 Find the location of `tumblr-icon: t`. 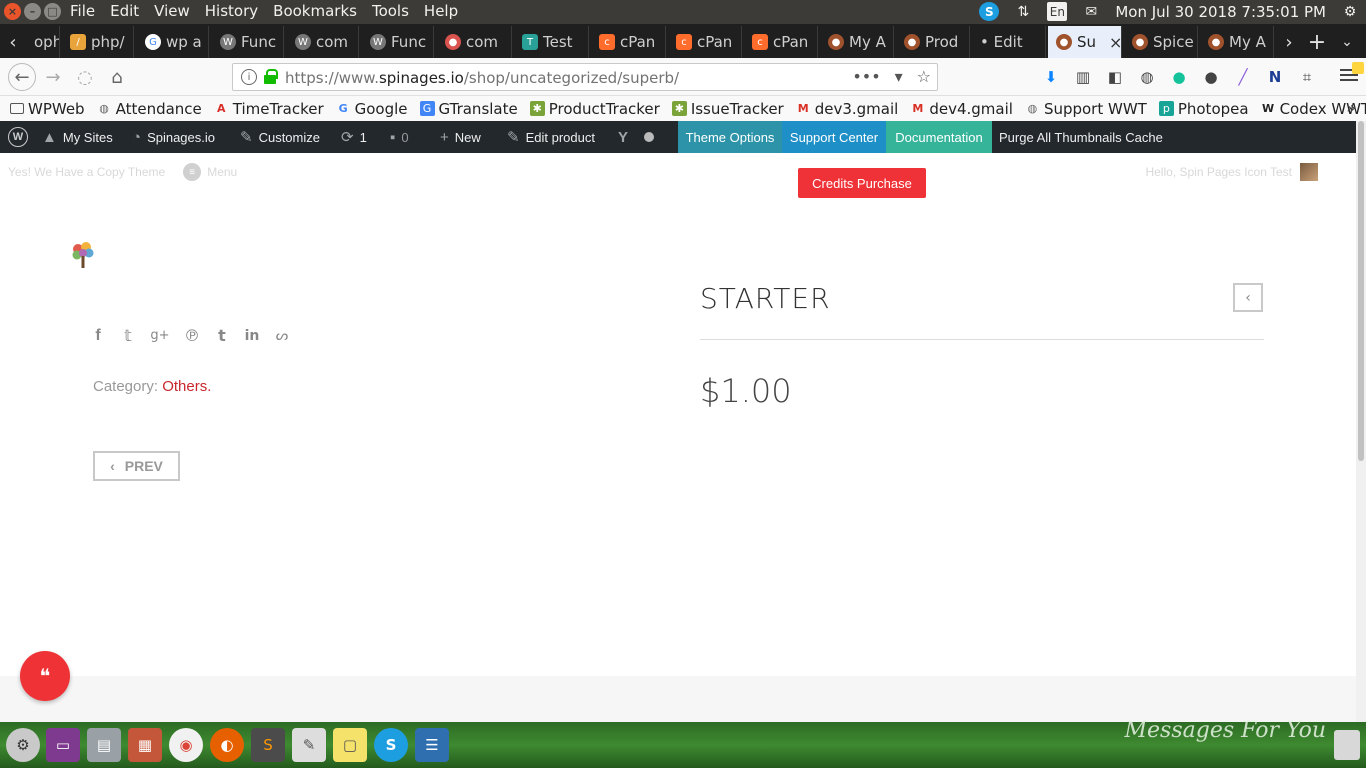

tumblr-icon: t is located at coordinates (222, 335).